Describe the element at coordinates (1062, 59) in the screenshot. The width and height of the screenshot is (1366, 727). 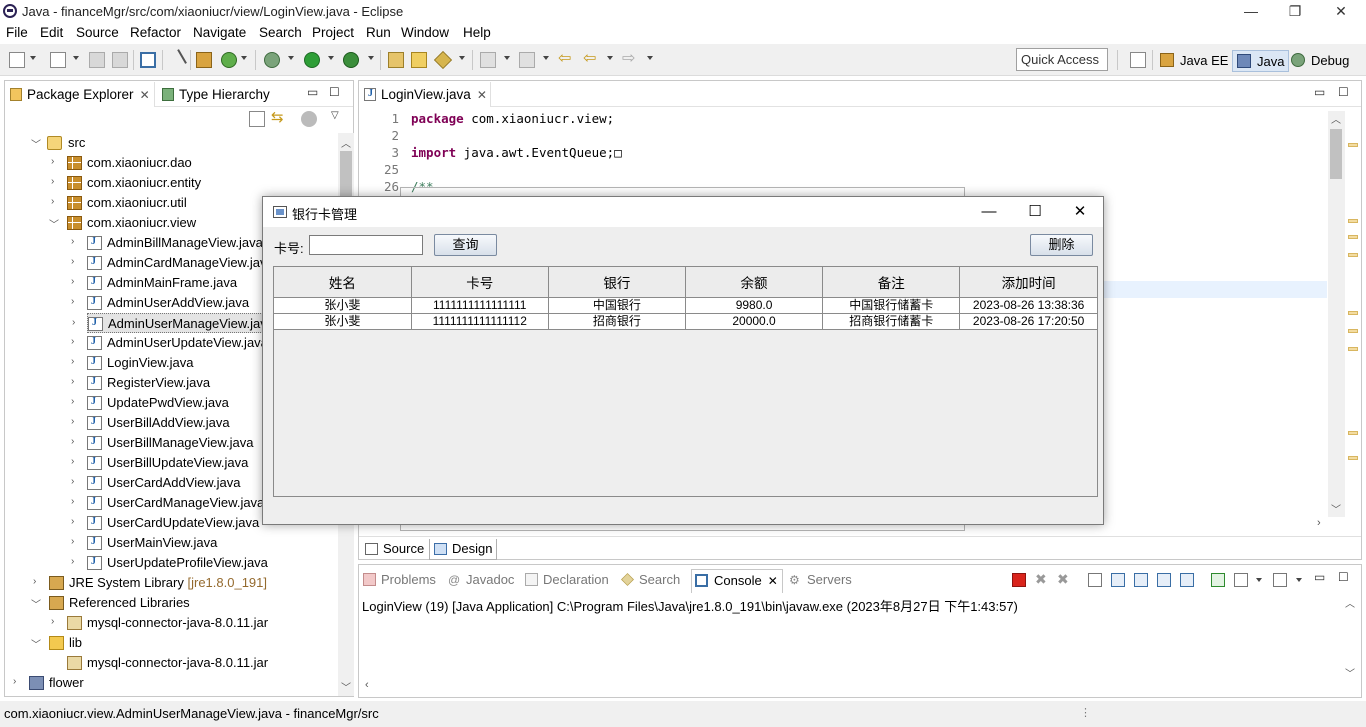
I see `quick-access-field: Quick Access` at that location.